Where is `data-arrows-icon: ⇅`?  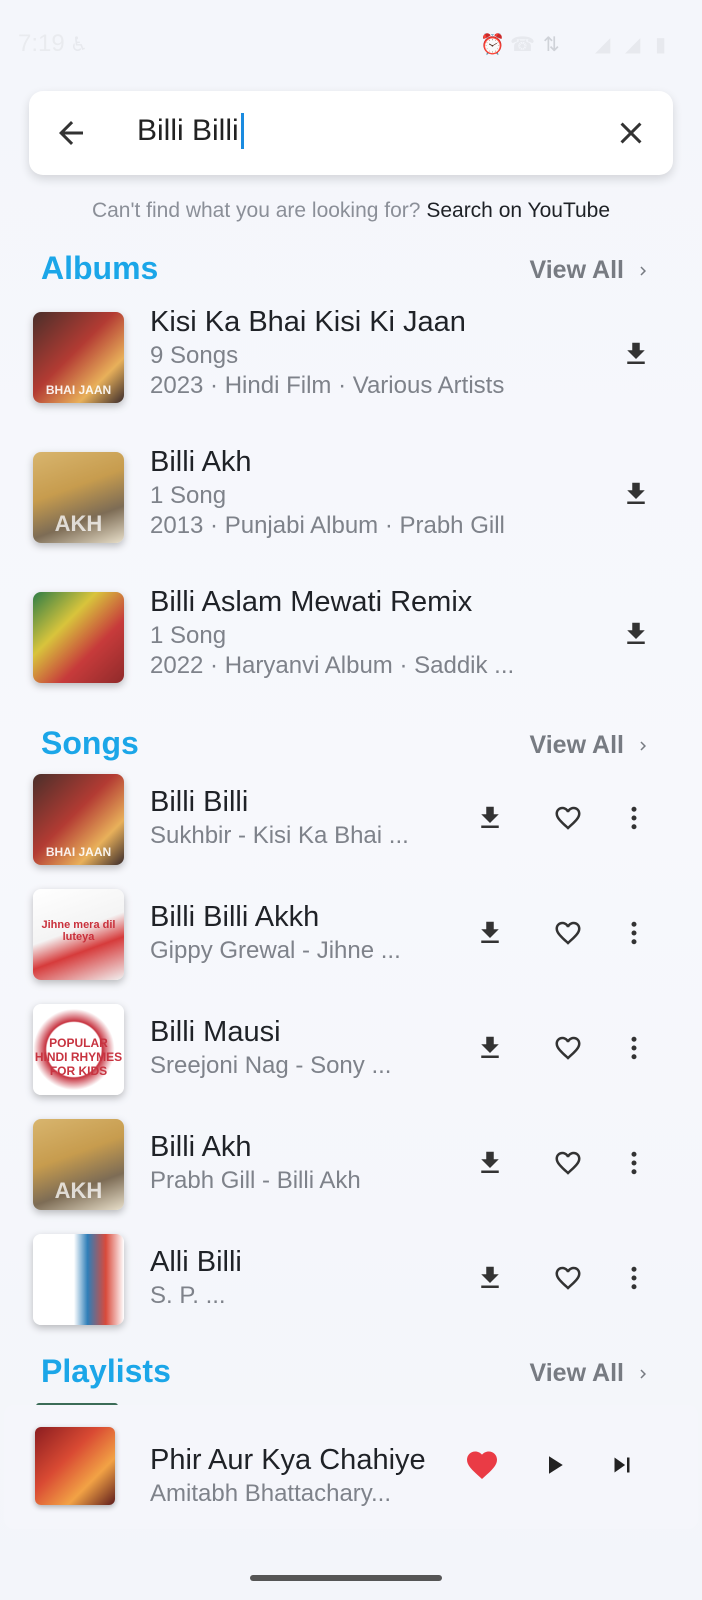 data-arrows-icon: ⇅ is located at coordinates (551, 45).